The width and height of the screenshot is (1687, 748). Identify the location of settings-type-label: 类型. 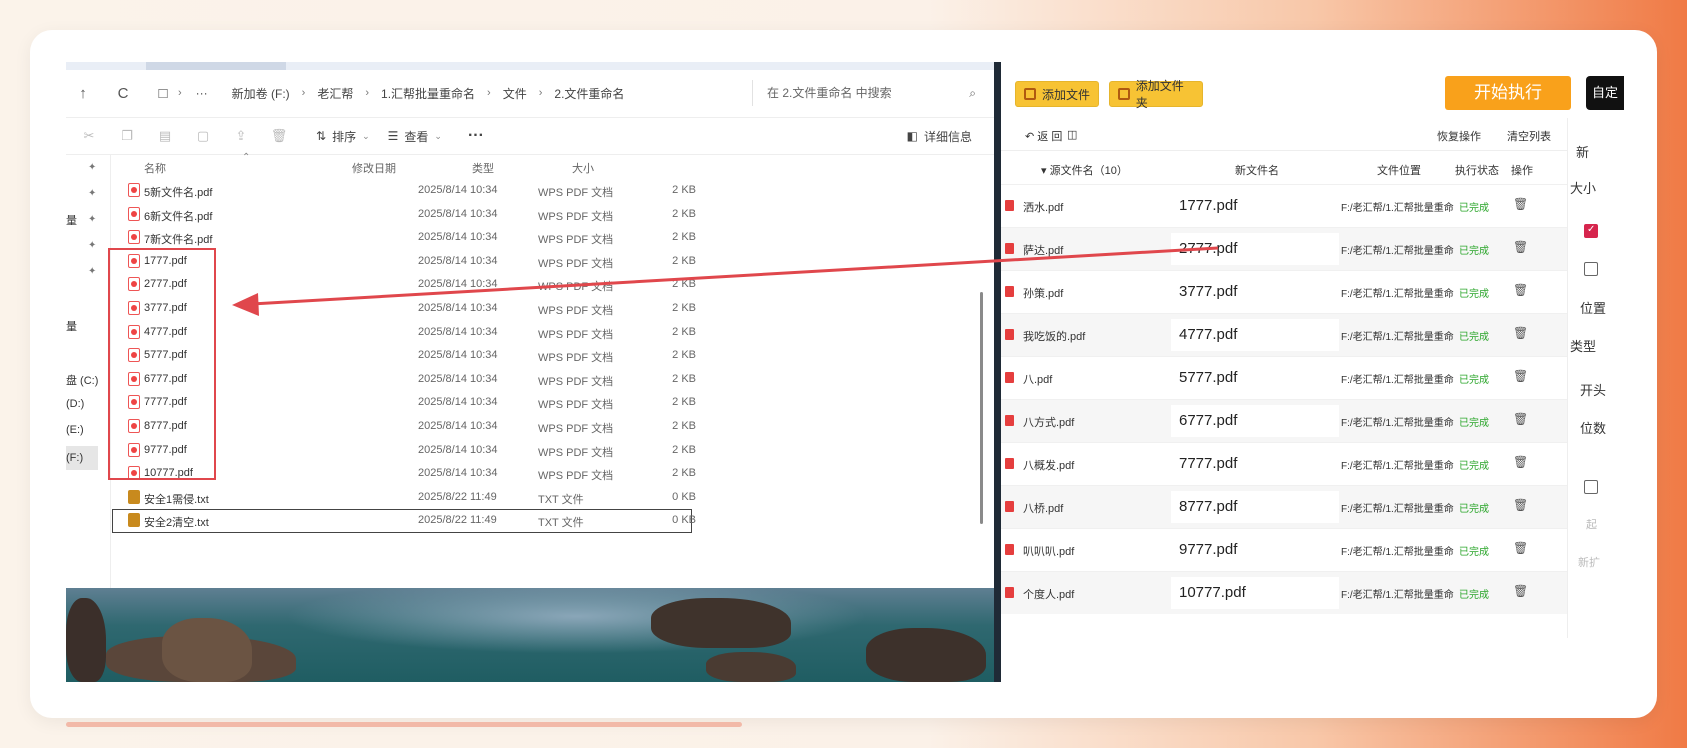
(1583, 346).